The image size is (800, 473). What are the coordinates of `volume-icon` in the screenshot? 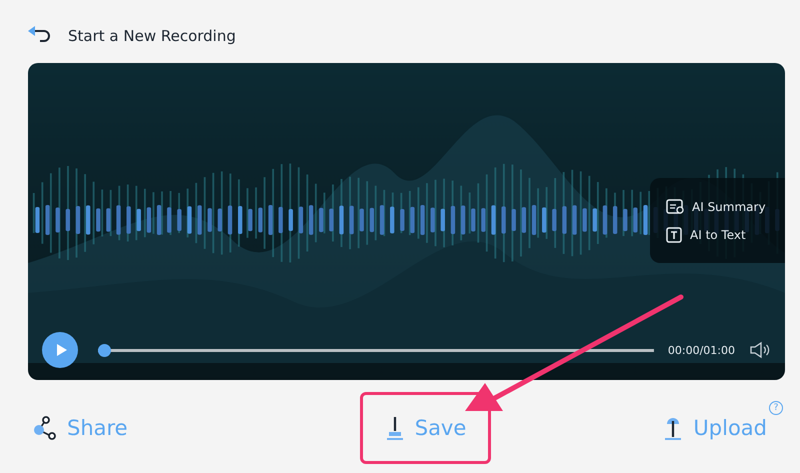 It's located at (760, 350).